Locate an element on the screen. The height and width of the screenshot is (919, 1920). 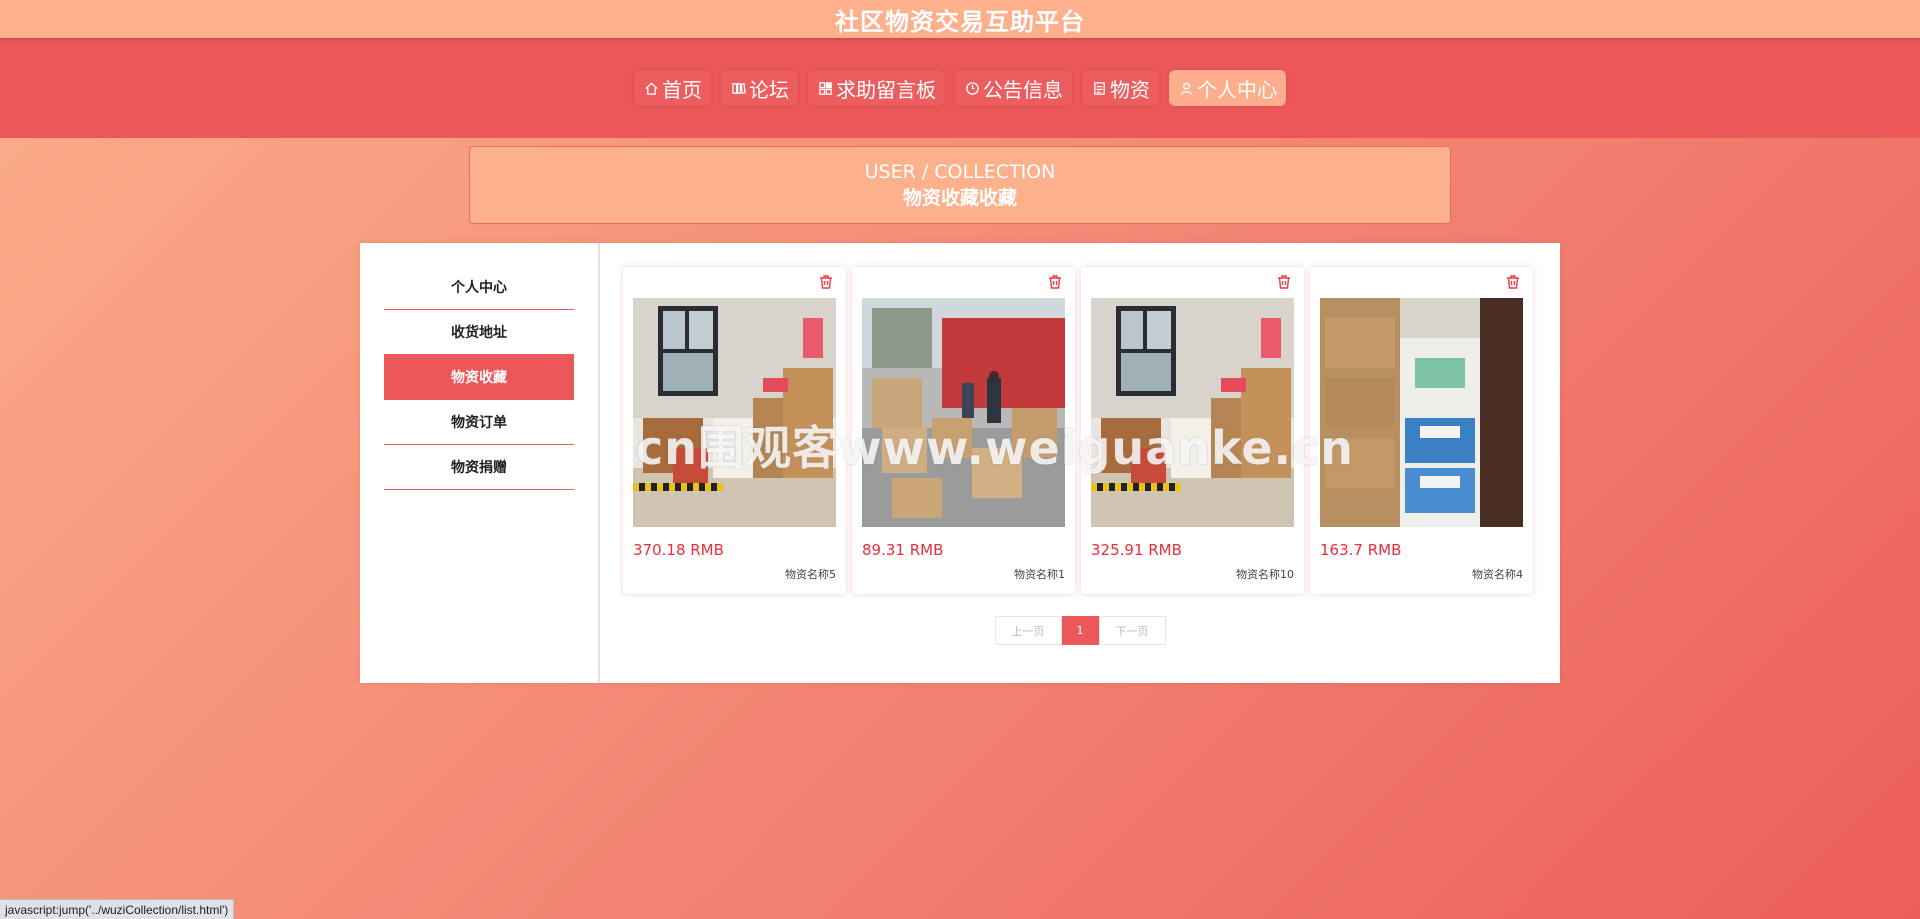
sidebar-item-donations: 物资捐赠 is located at coordinates (479, 467).